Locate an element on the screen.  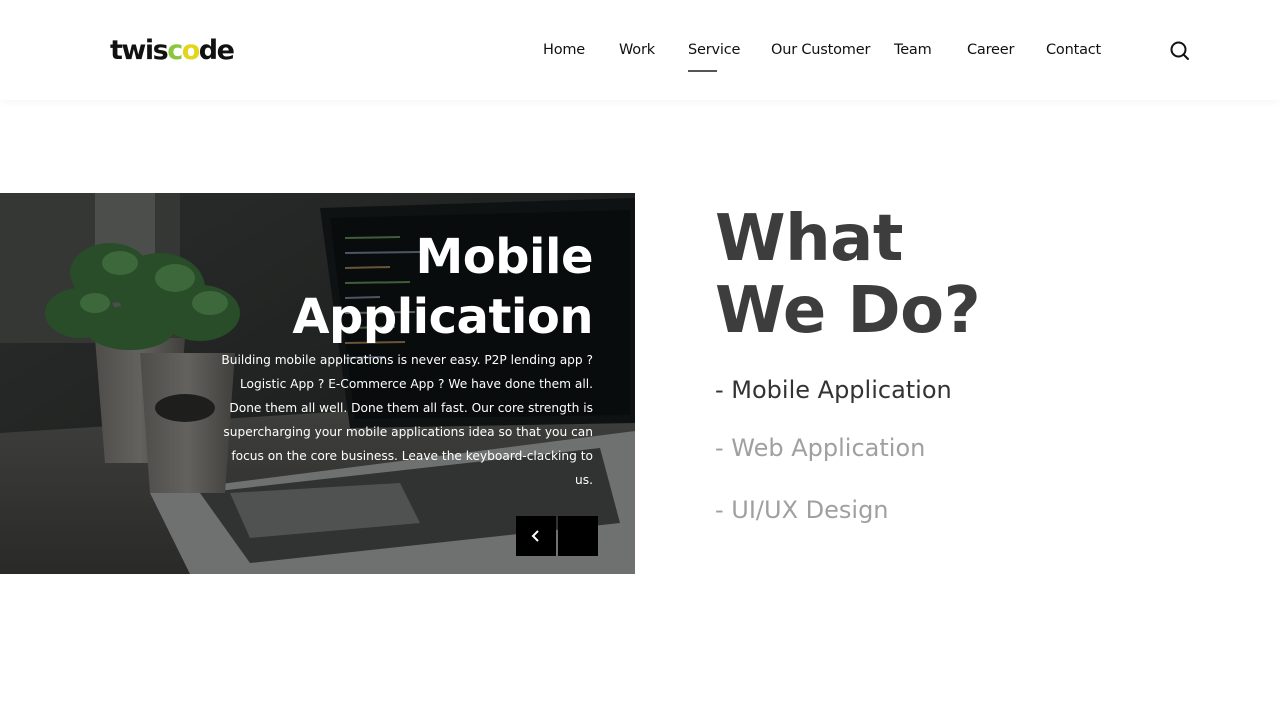
chevron-right-icon is located at coordinates (579, 536).